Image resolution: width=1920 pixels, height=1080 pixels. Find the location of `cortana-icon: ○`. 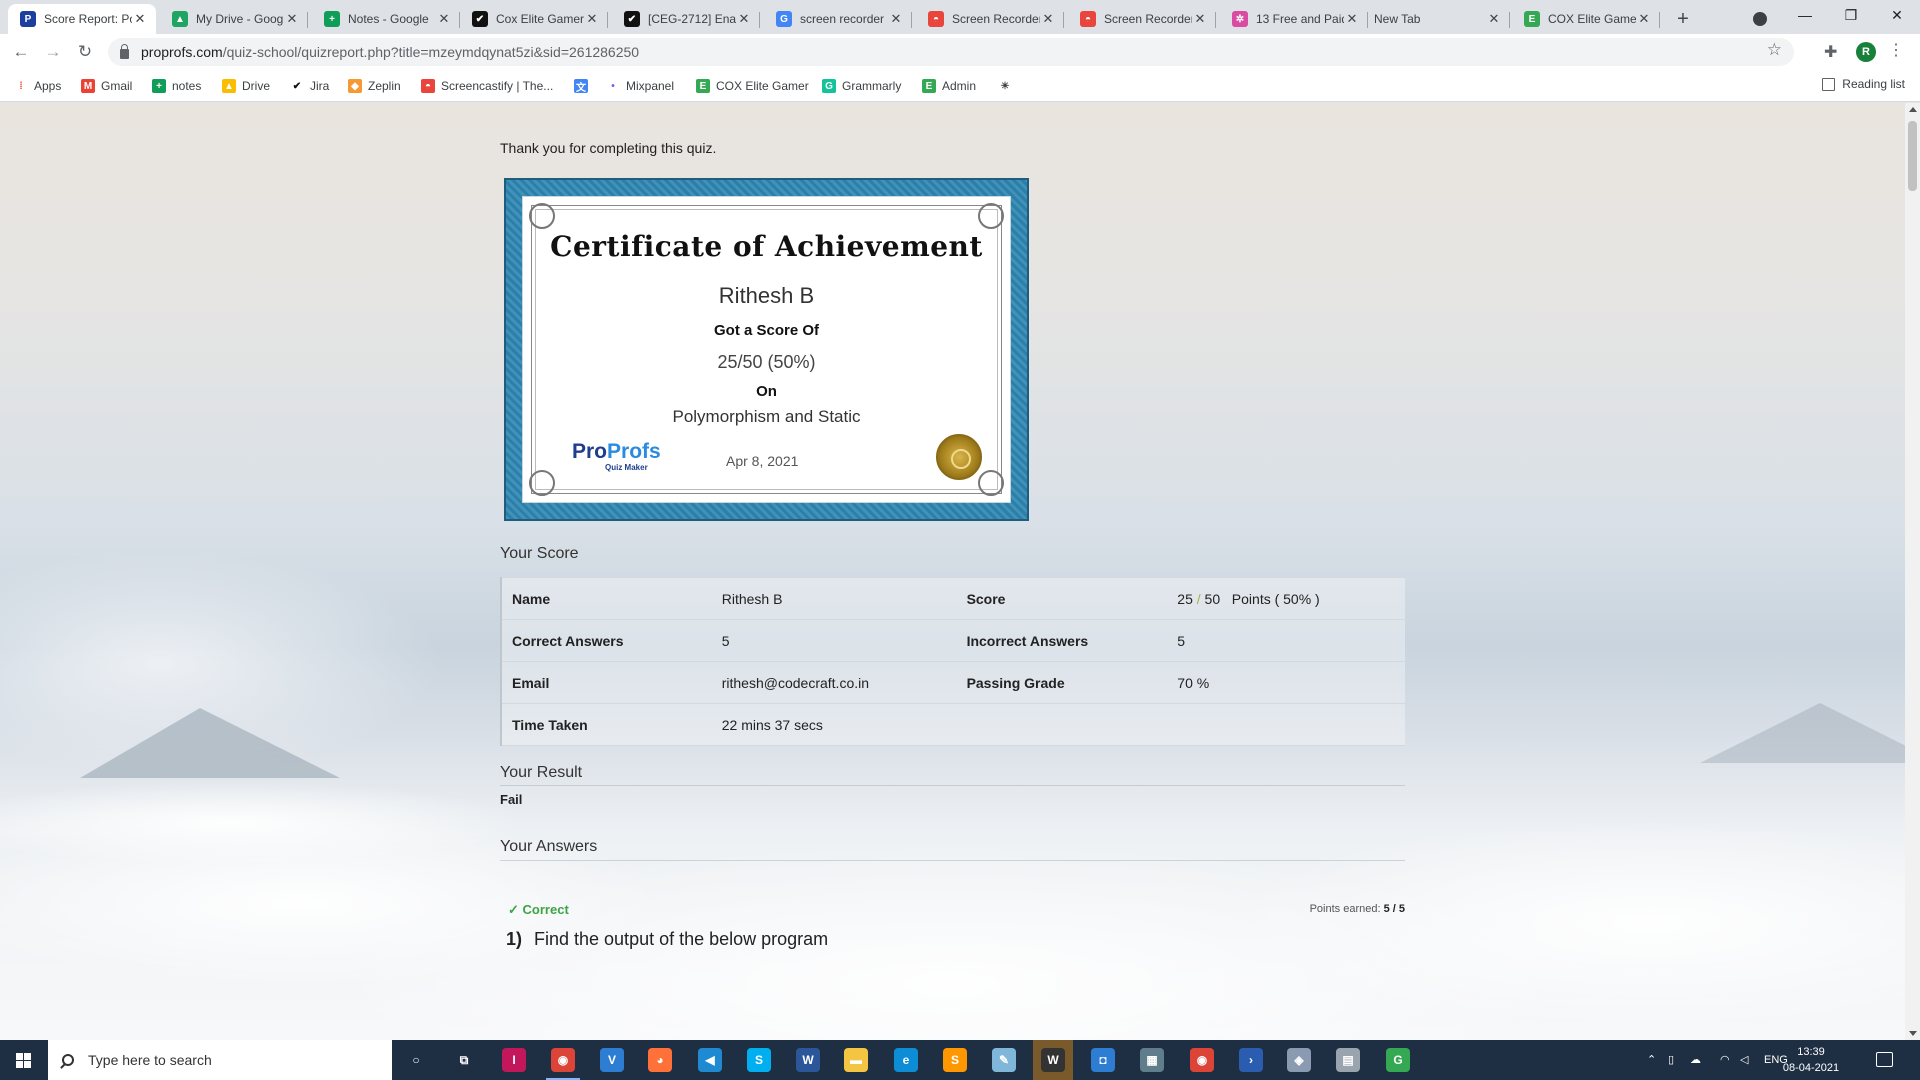

cortana-icon: ○ is located at coordinates (416, 1060).